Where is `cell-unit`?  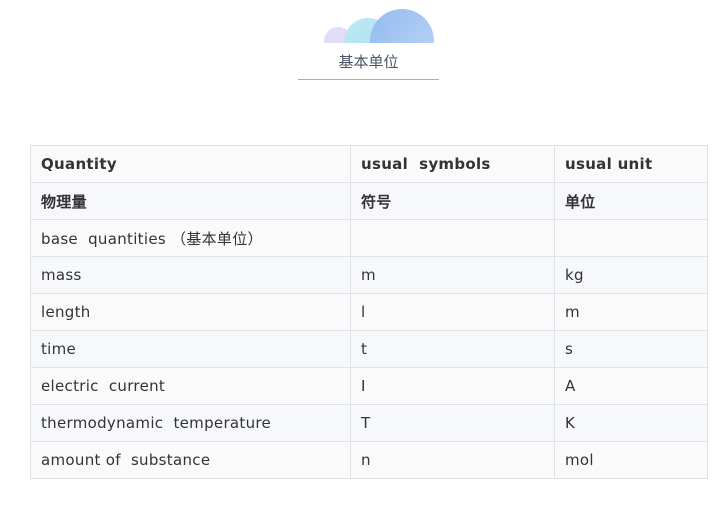
cell-unit is located at coordinates (631, 238).